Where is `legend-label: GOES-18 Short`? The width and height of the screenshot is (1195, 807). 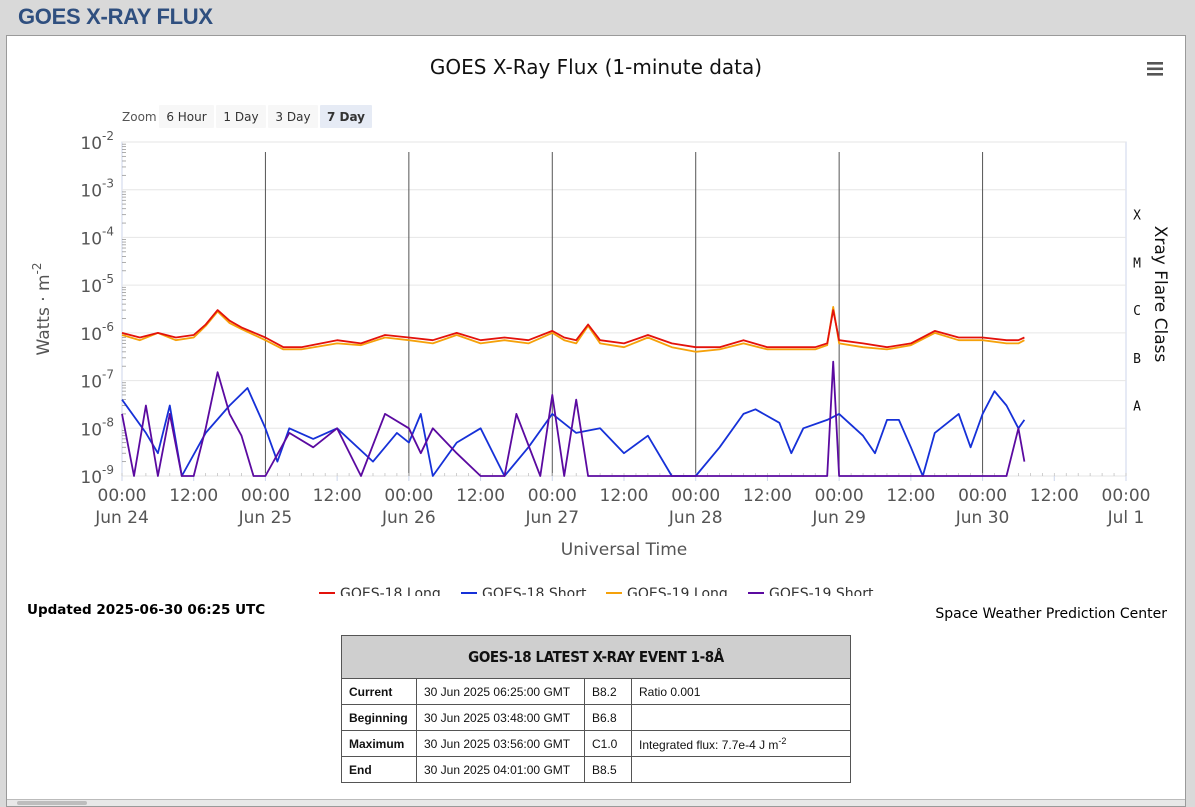 legend-label: GOES-18 Short is located at coordinates (534, 591).